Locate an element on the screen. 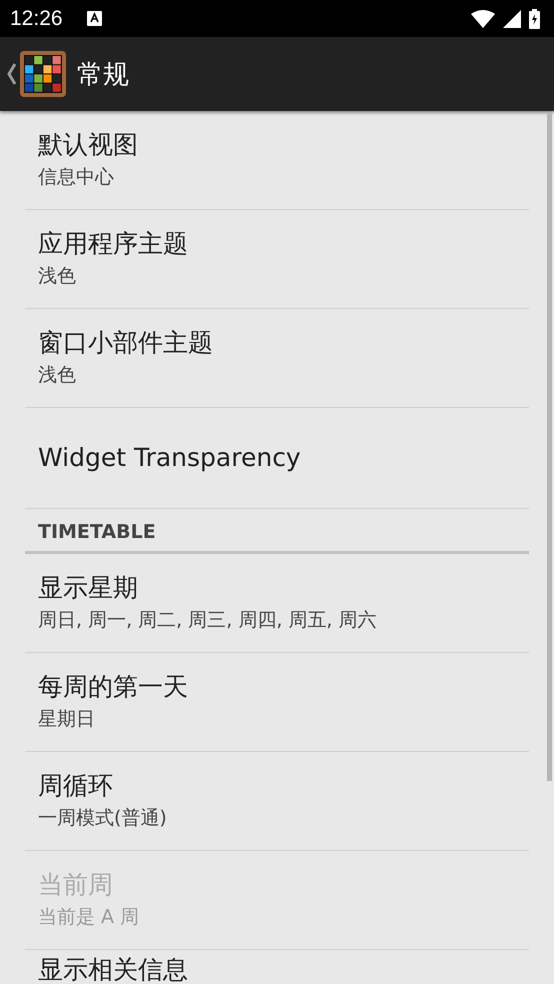 The width and height of the screenshot is (554, 984). preference-item: 显示相关信息 is located at coordinates (277, 967).